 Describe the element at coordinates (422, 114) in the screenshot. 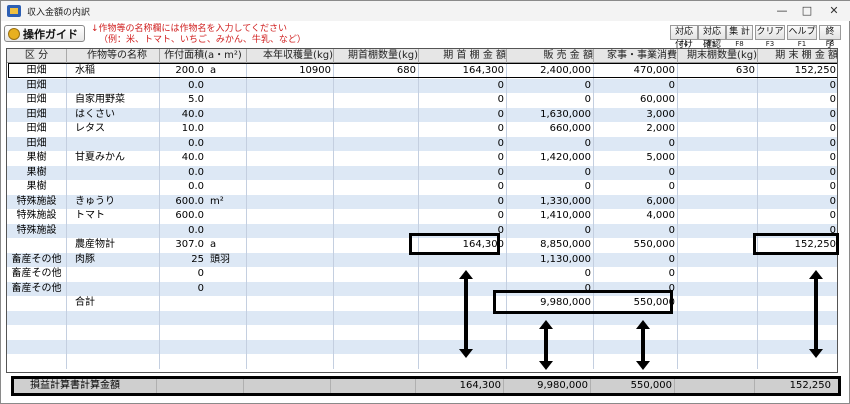

I see `table-row: 田畑 はくさい 40.0 0 1,630,000 3,000 0` at that location.